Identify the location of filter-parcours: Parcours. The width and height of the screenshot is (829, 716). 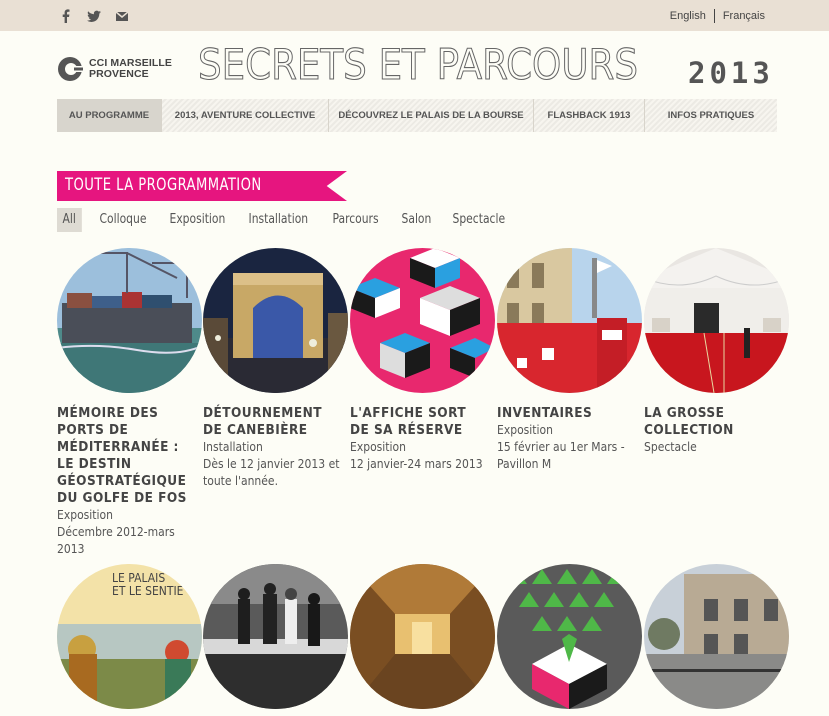
(355, 220).